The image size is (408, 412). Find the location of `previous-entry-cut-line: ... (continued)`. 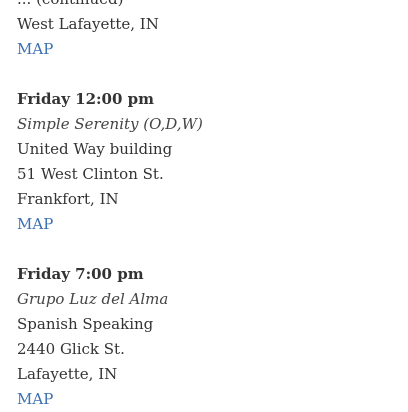

previous-entry-cut-line: ... (continued) is located at coordinates (207, 6).